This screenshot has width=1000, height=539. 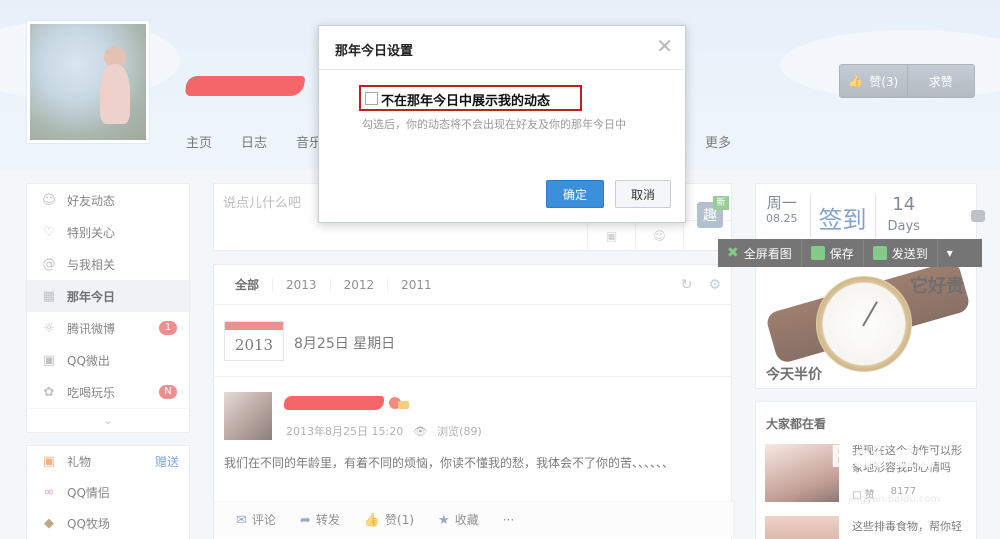 What do you see at coordinates (643, 194) in the screenshot?
I see `cancel-button: 取消` at bounding box center [643, 194].